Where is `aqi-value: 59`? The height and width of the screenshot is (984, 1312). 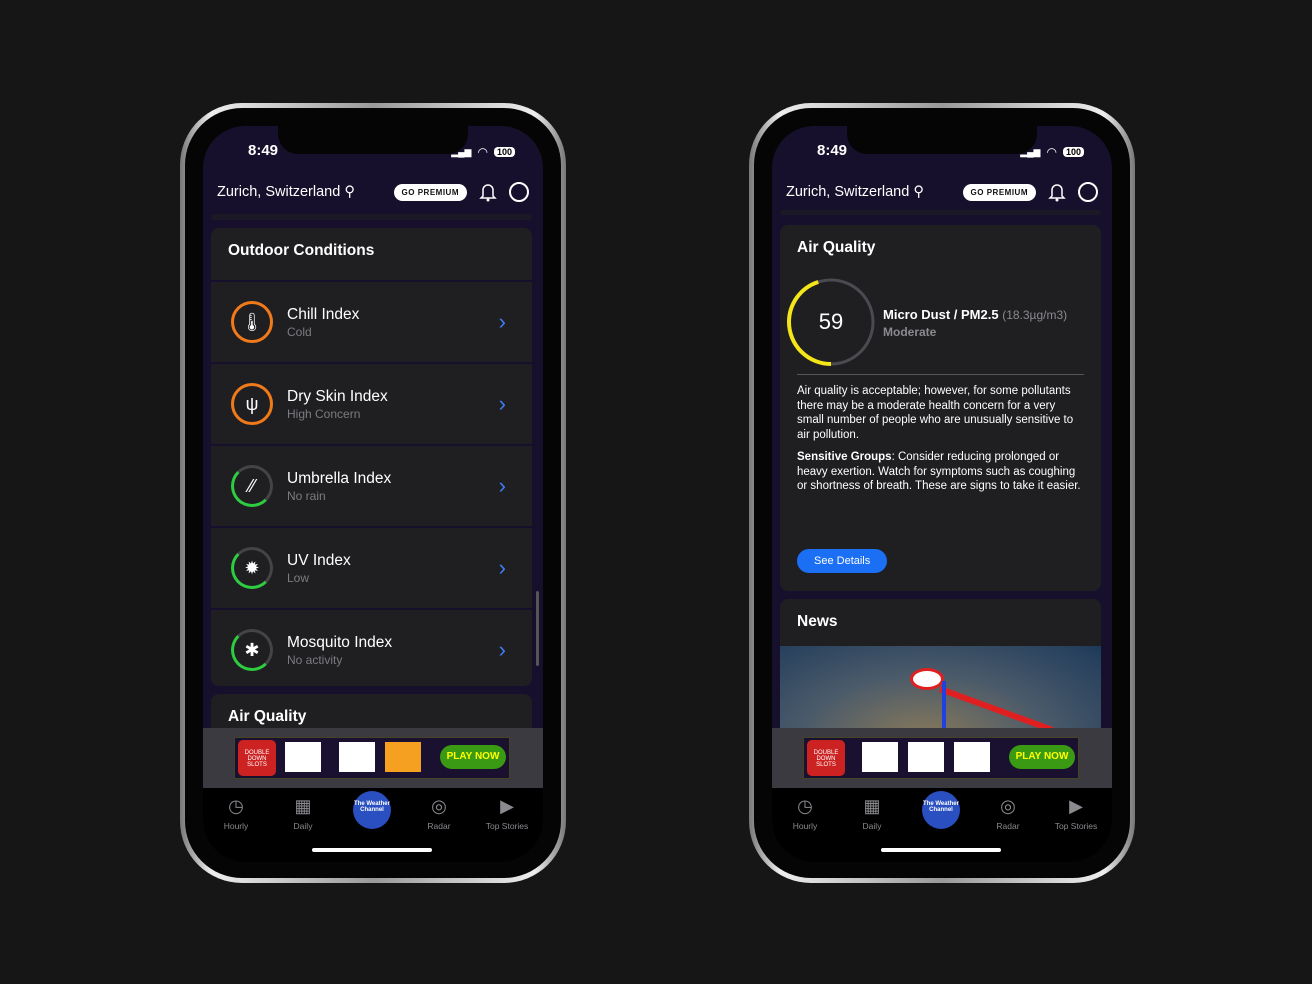 aqi-value: 59 is located at coordinates (831, 321).